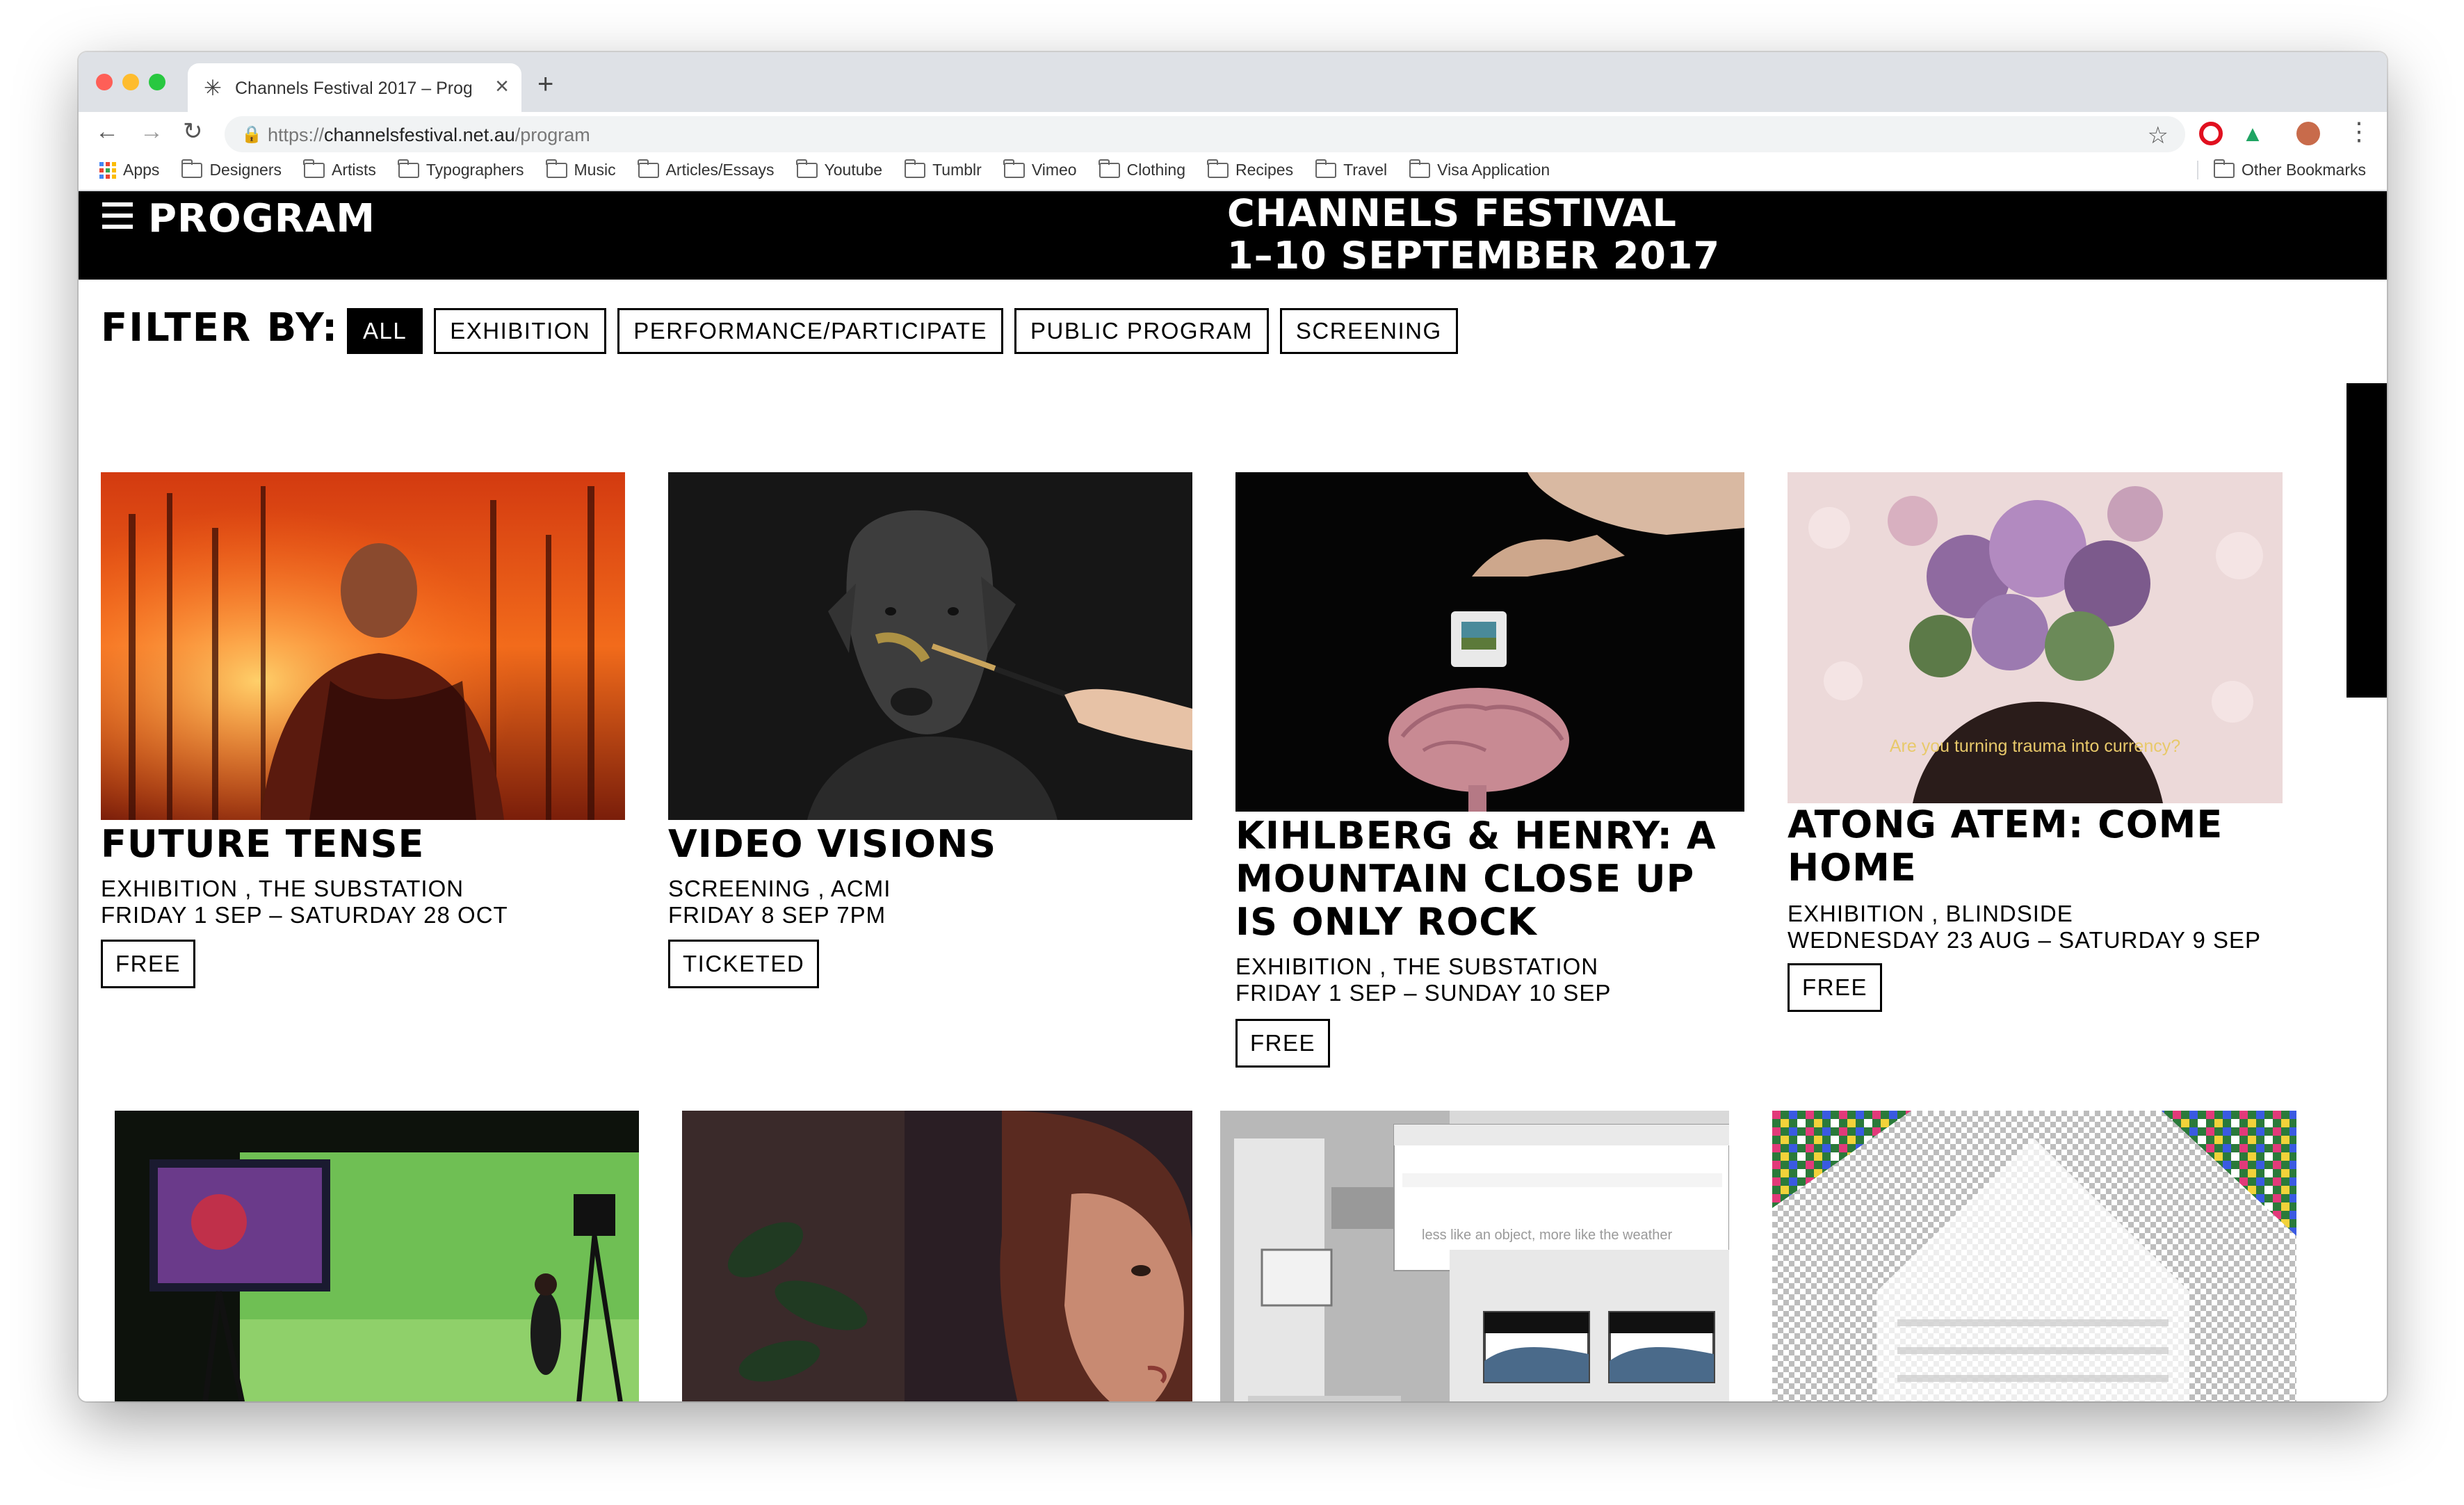 The width and height of the screenshot is (2464, 1505). Describe the element at coordinates (2158, 136) in the screenshot. I see `star-icon: ☆` at that location.